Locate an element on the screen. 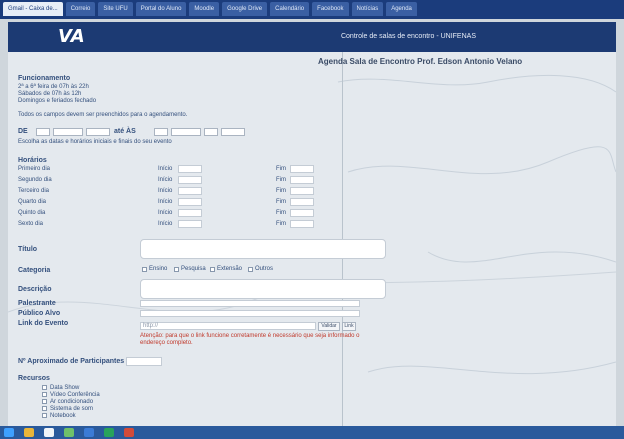 This screenshot has height=439, width=624. participantes-input is located at coordinates (144, 361).